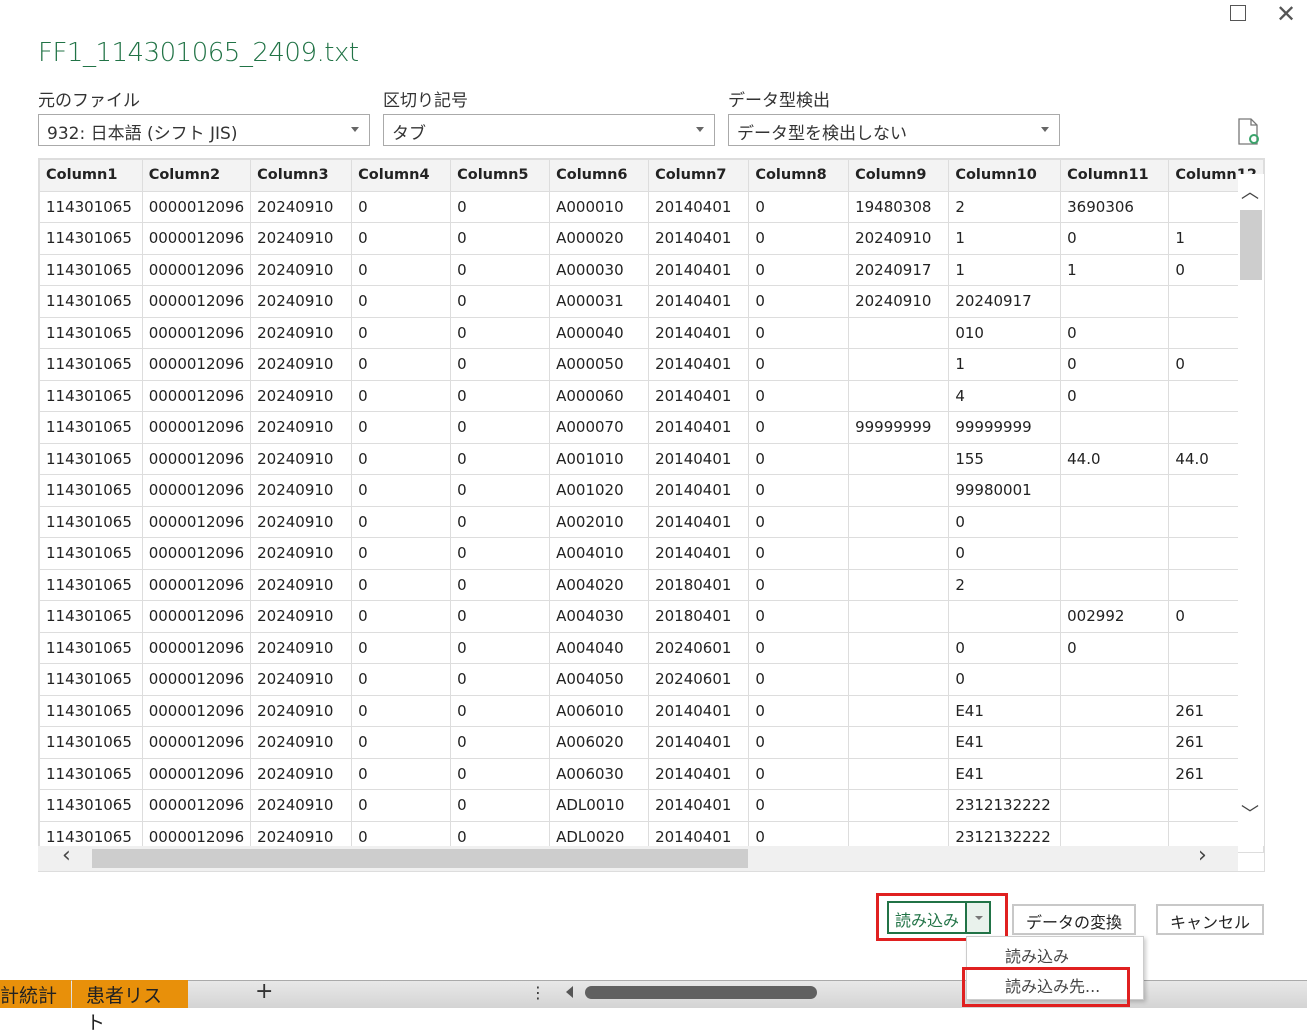 The image size is (1307, 1035). Describe the element at coordinates (1202, 855) in the screenshot. I see `scroll-right-icon: ›` at that location.